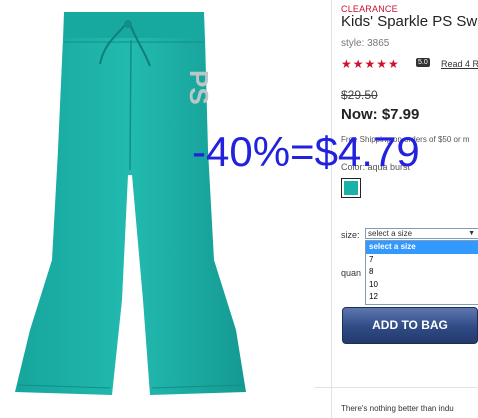 Image resolution: width=478 pixels, height=418 pixels. I want to click on style-number: style: 3865, so click(365, 43).